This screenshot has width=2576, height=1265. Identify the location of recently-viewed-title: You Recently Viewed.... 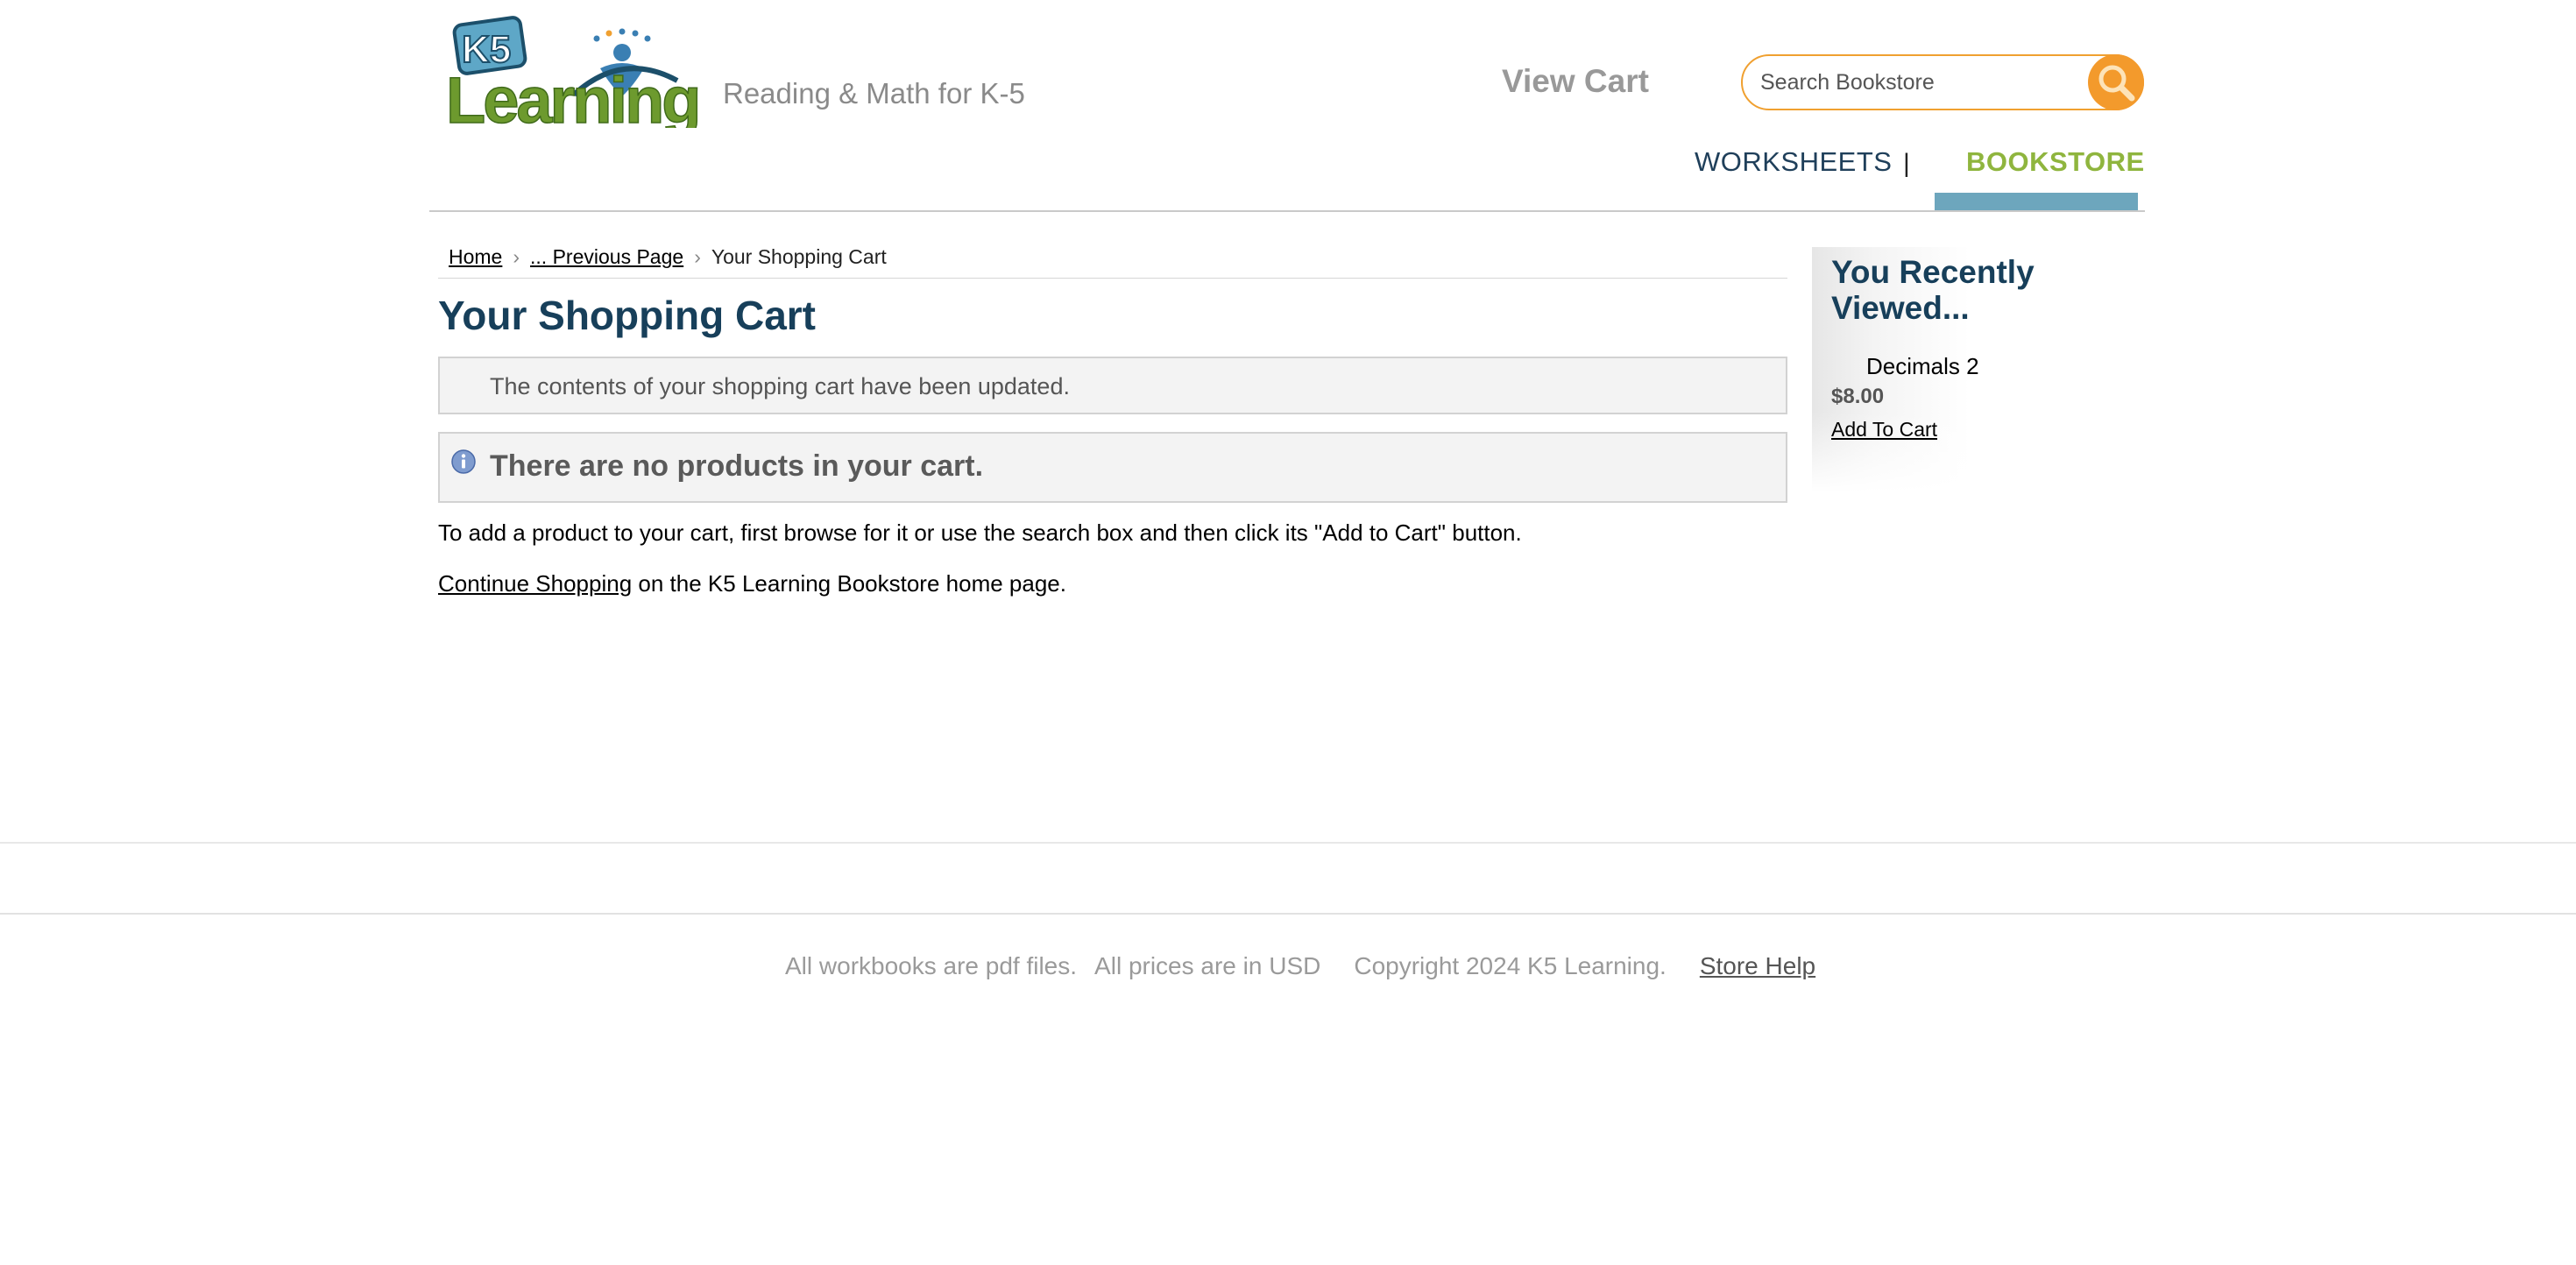
(1933, 290).